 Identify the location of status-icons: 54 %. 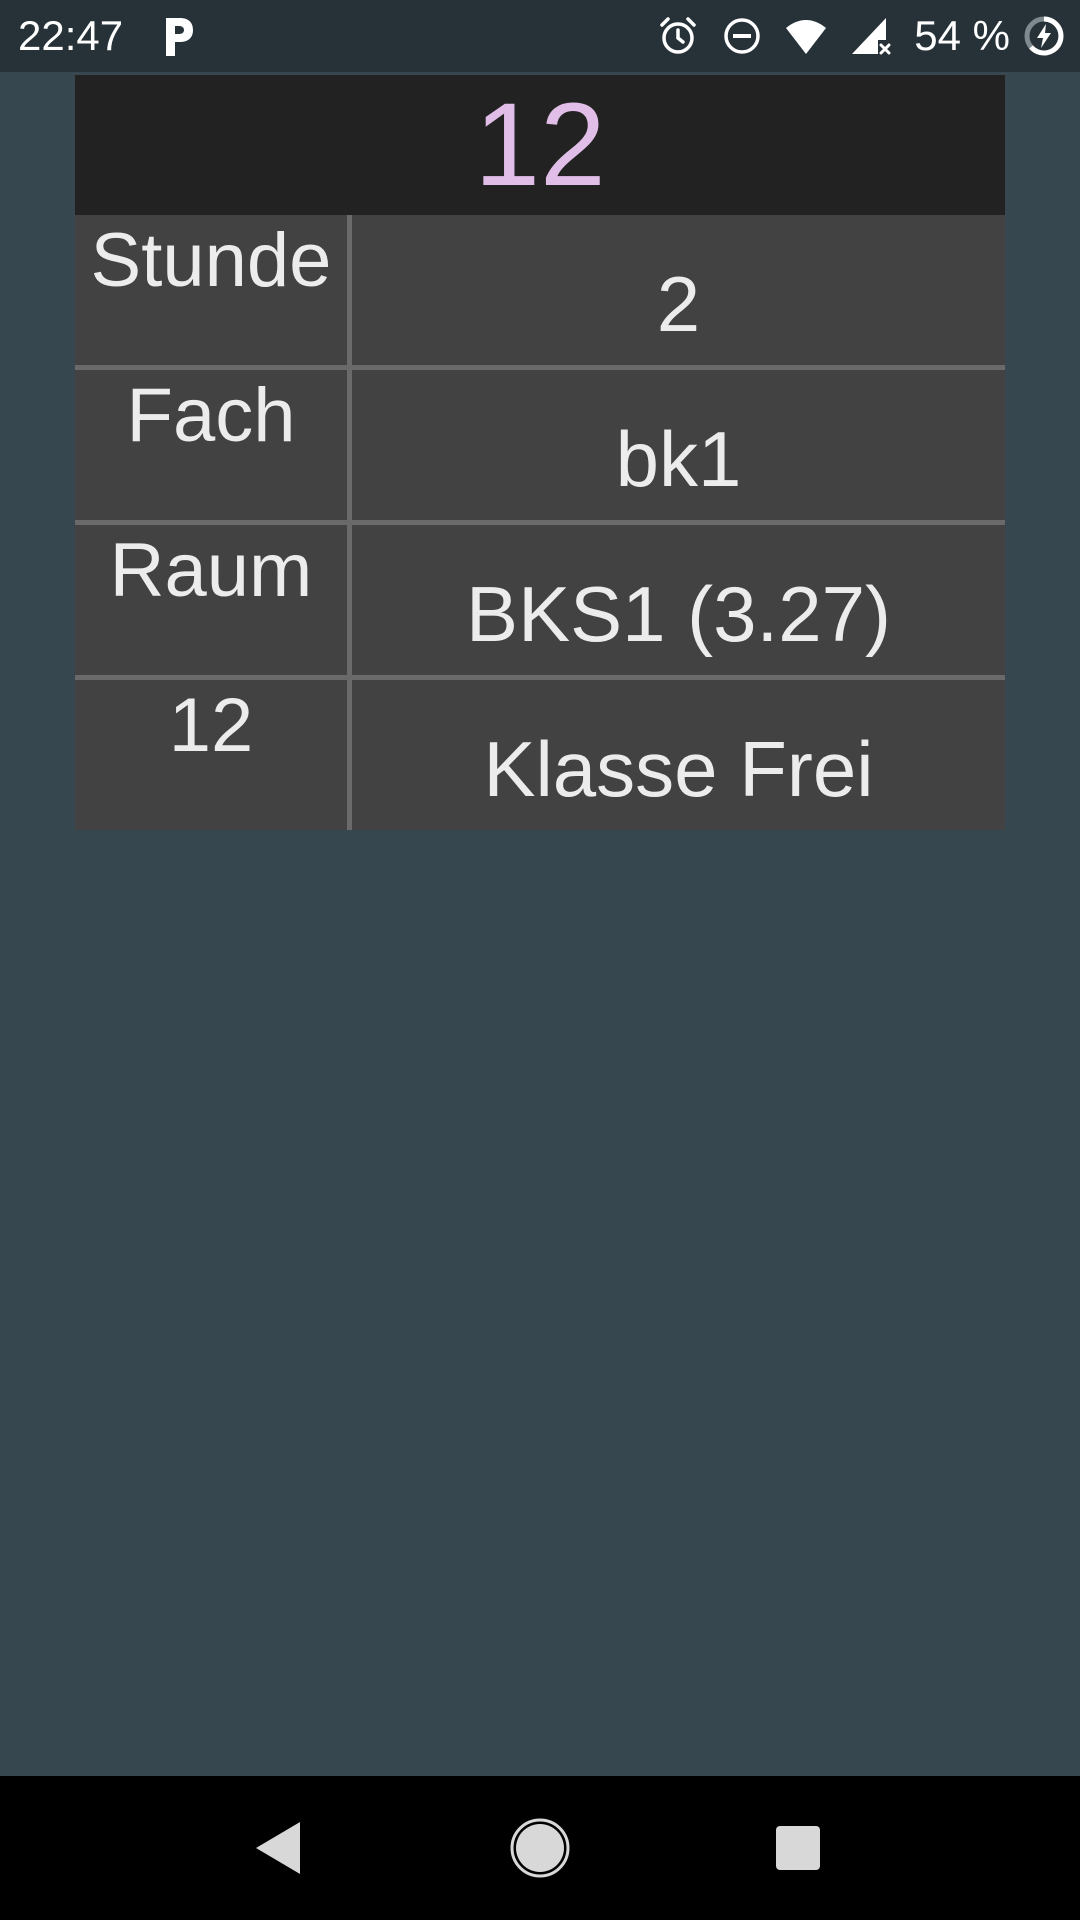
(851, 36).